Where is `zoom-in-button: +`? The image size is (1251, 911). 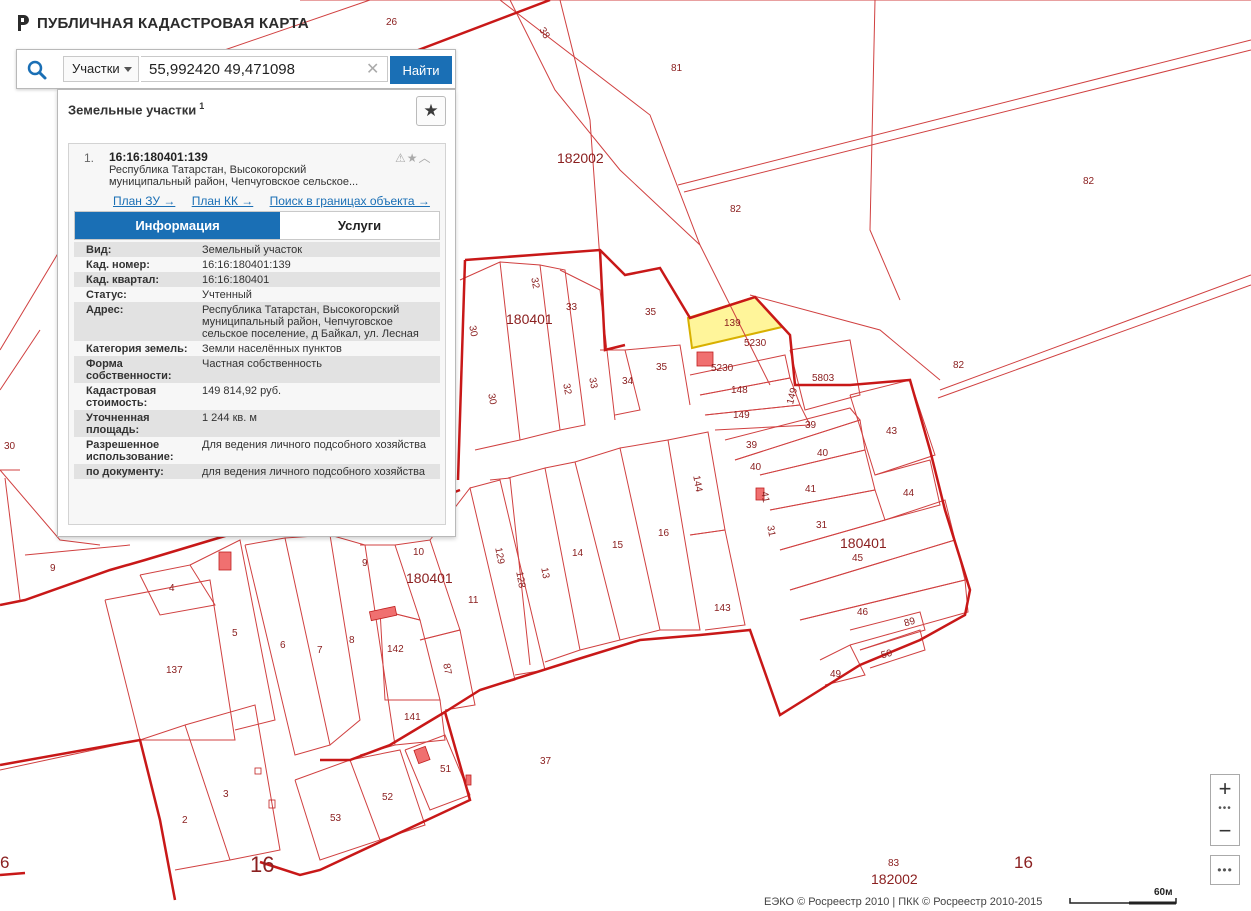 zoom-in-button: + is located at coordinates (1225, 789).